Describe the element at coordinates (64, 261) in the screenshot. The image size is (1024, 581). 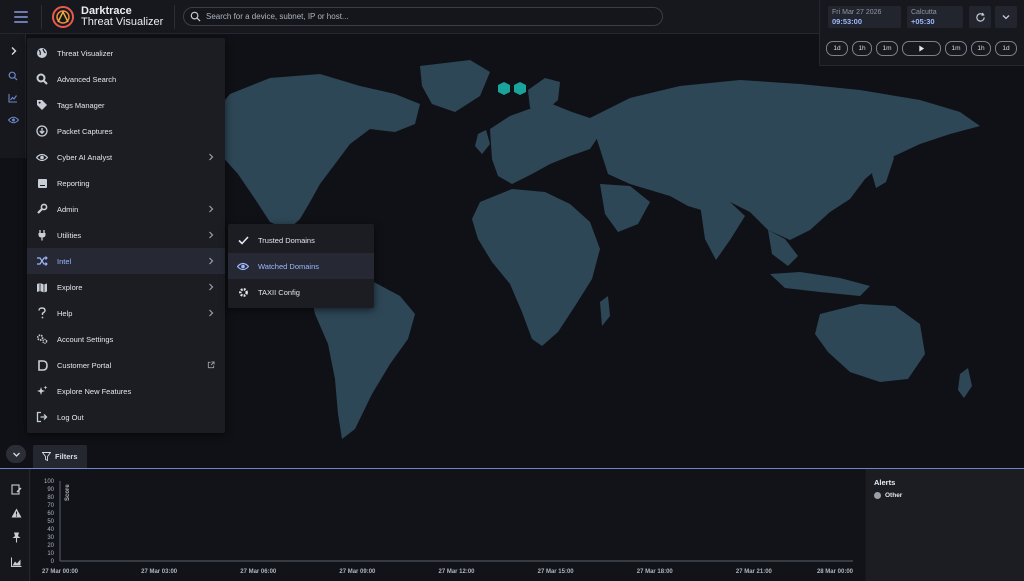
I see `menu-item-label: Intel` at that location.